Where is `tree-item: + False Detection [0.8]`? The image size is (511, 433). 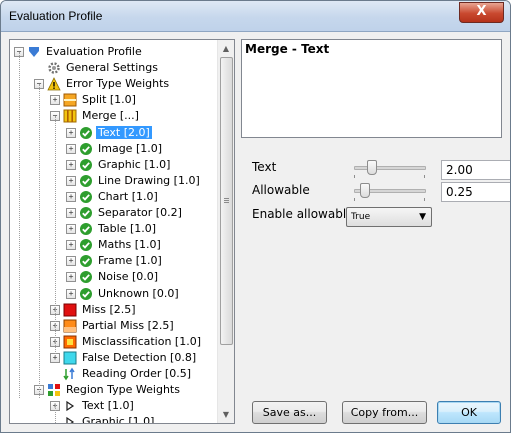 tree-item: + False Detection [0.8] is located at coordinates (124, 358).